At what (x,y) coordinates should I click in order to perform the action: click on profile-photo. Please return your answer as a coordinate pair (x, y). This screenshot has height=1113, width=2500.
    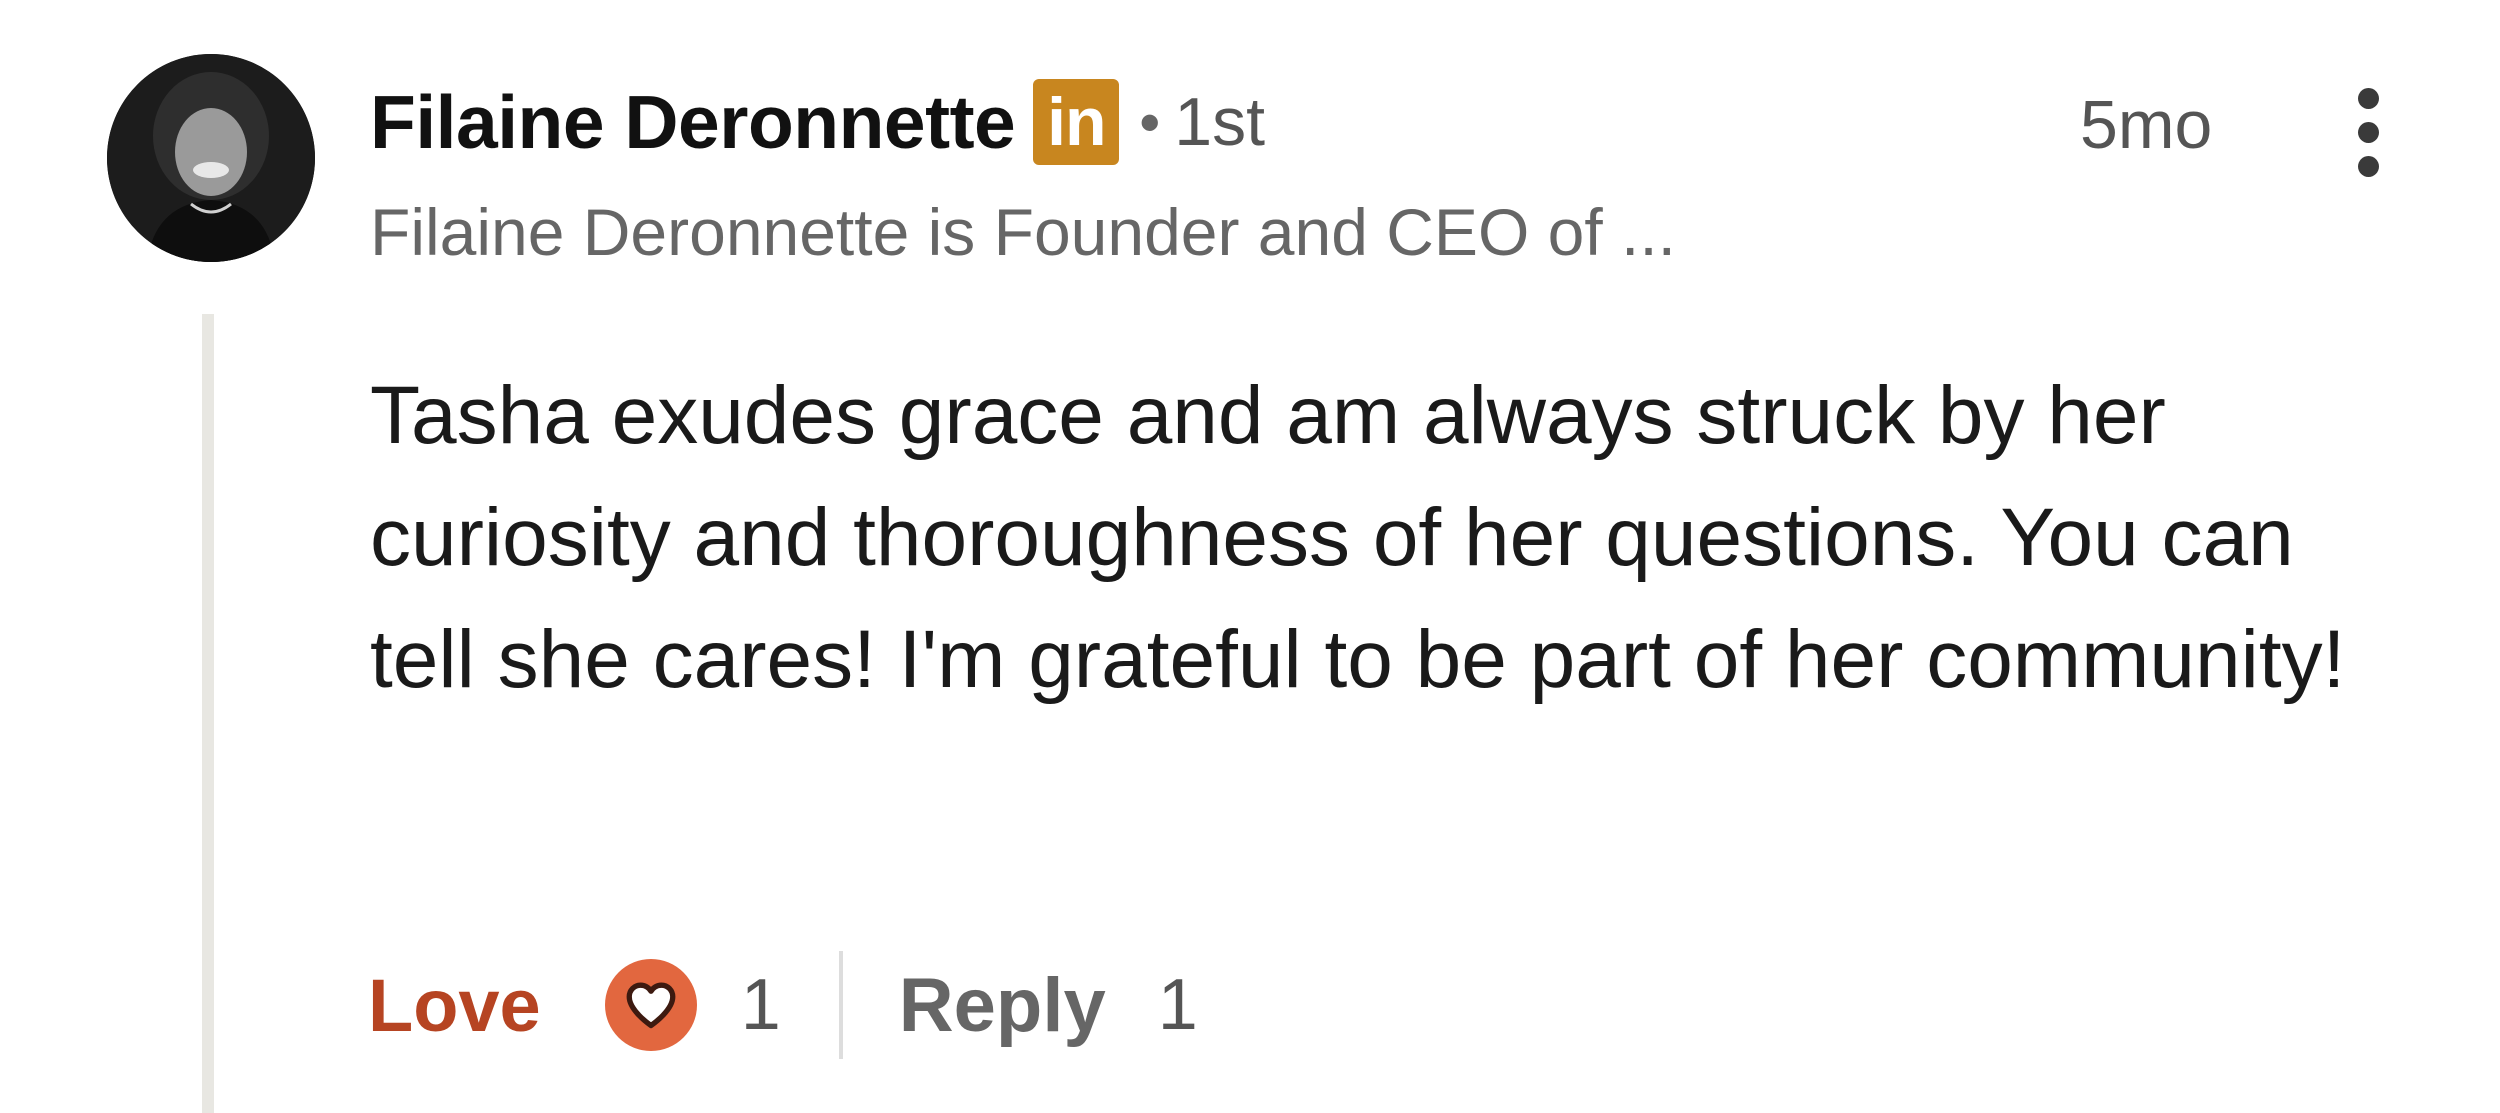
    Looking at the image, I should click on (211, 158).